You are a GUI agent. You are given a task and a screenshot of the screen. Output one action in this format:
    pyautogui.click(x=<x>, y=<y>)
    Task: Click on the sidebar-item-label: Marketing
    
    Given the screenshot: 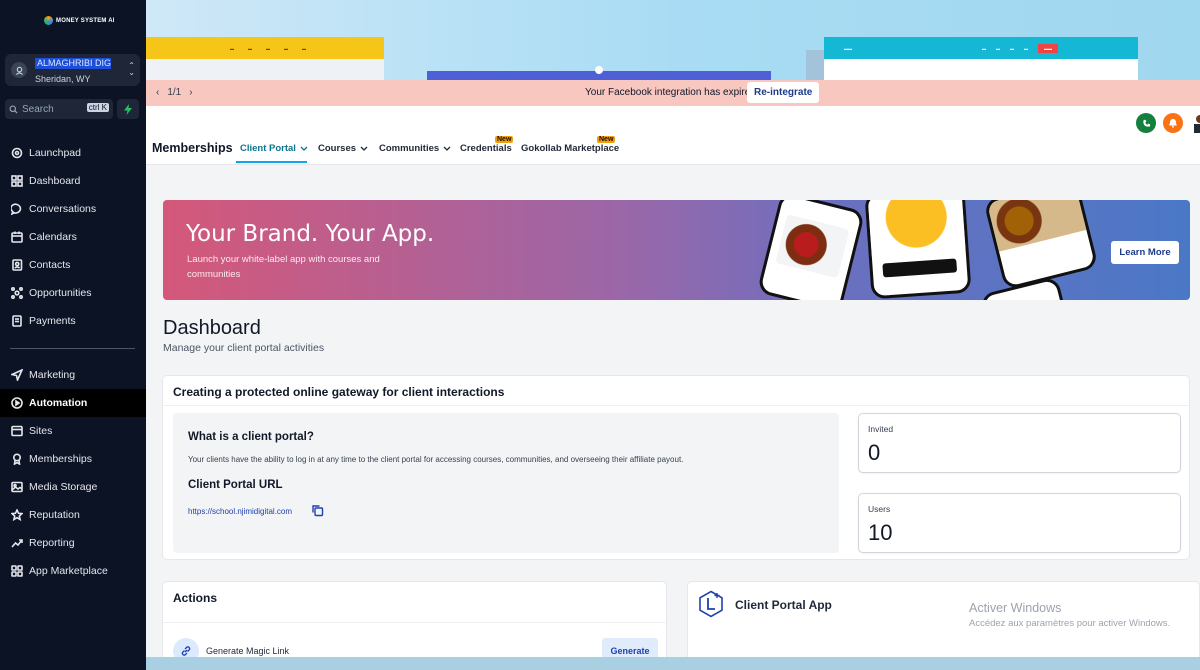 What is the action you would take?
    pyautogui.click(x=52, y=375)
    